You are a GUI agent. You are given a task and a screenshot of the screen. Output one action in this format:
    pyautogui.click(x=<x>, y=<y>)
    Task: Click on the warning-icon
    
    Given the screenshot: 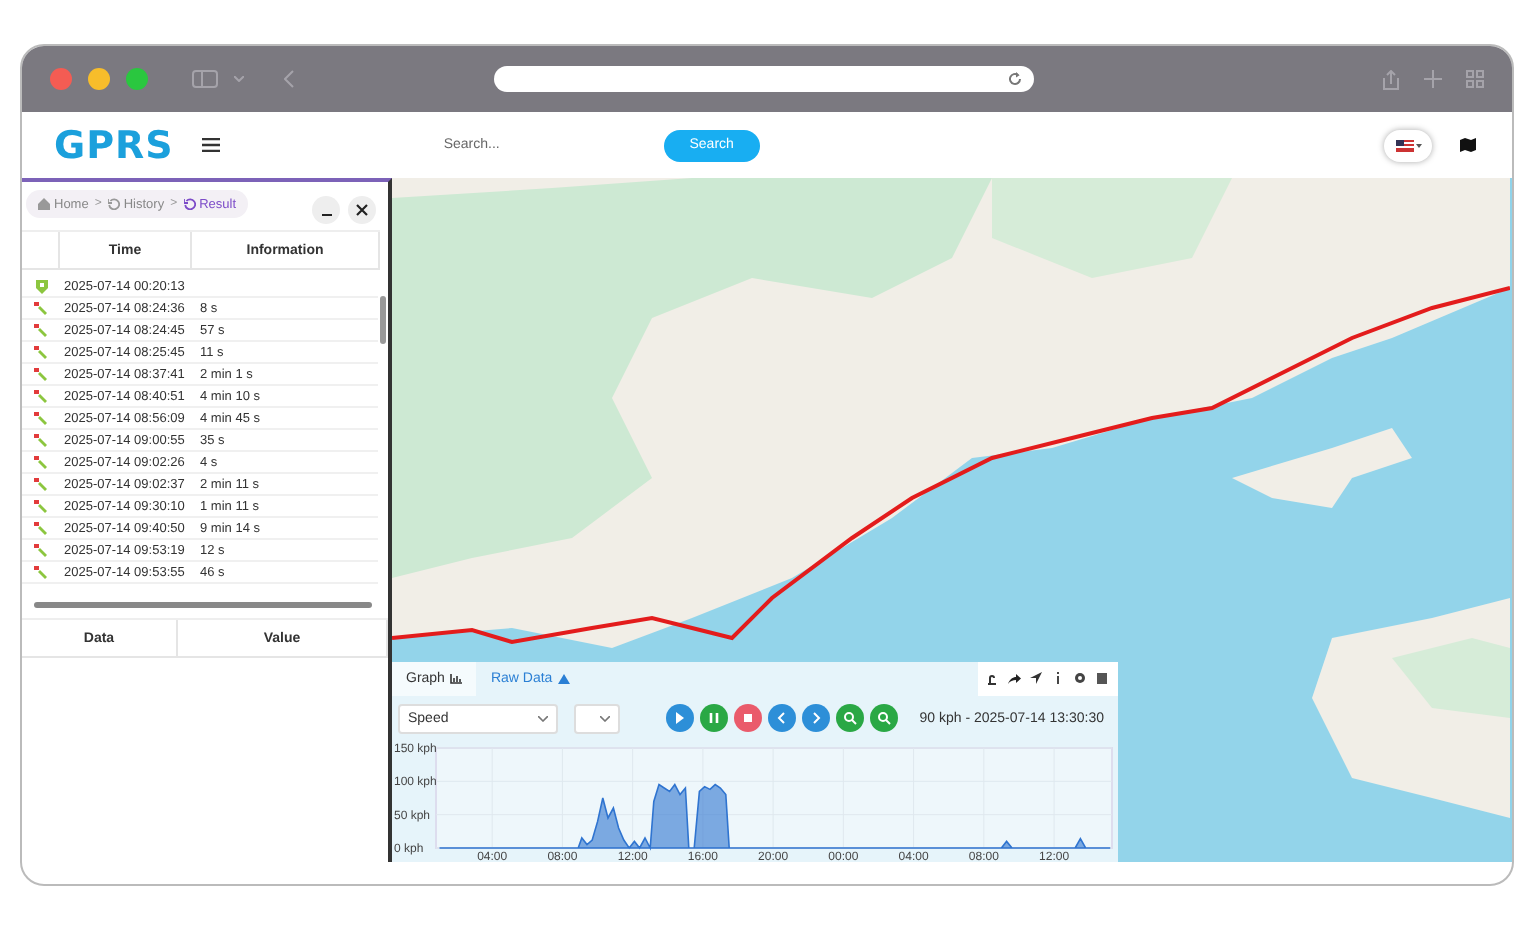 What is the action you would take?
    pyautogui.click(x=564, y=679)
    